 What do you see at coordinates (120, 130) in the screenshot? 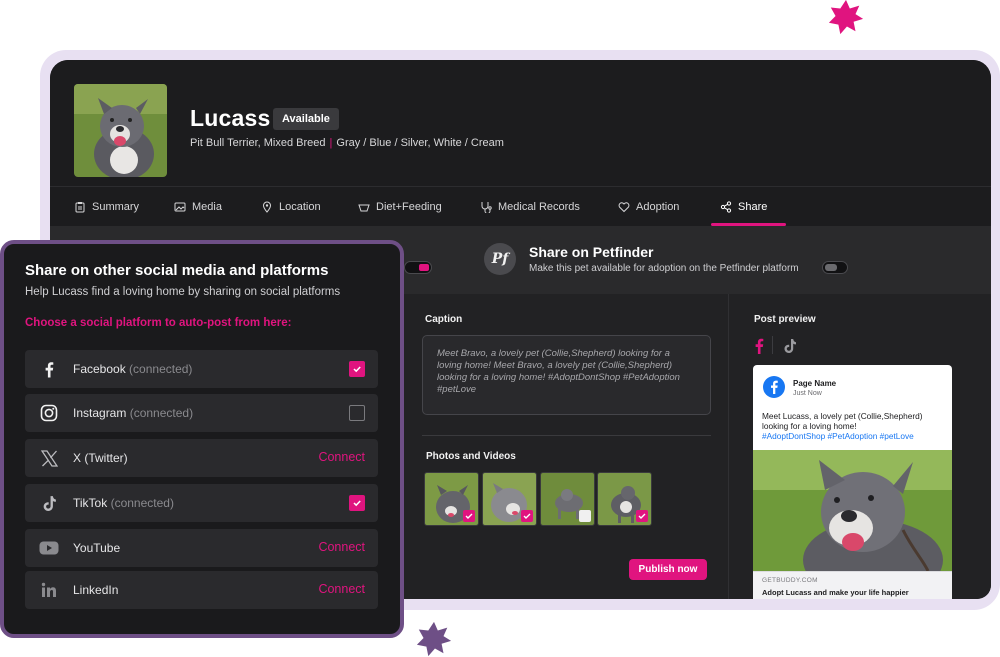
I see `pet-photo` at bounding box center [120, 130].